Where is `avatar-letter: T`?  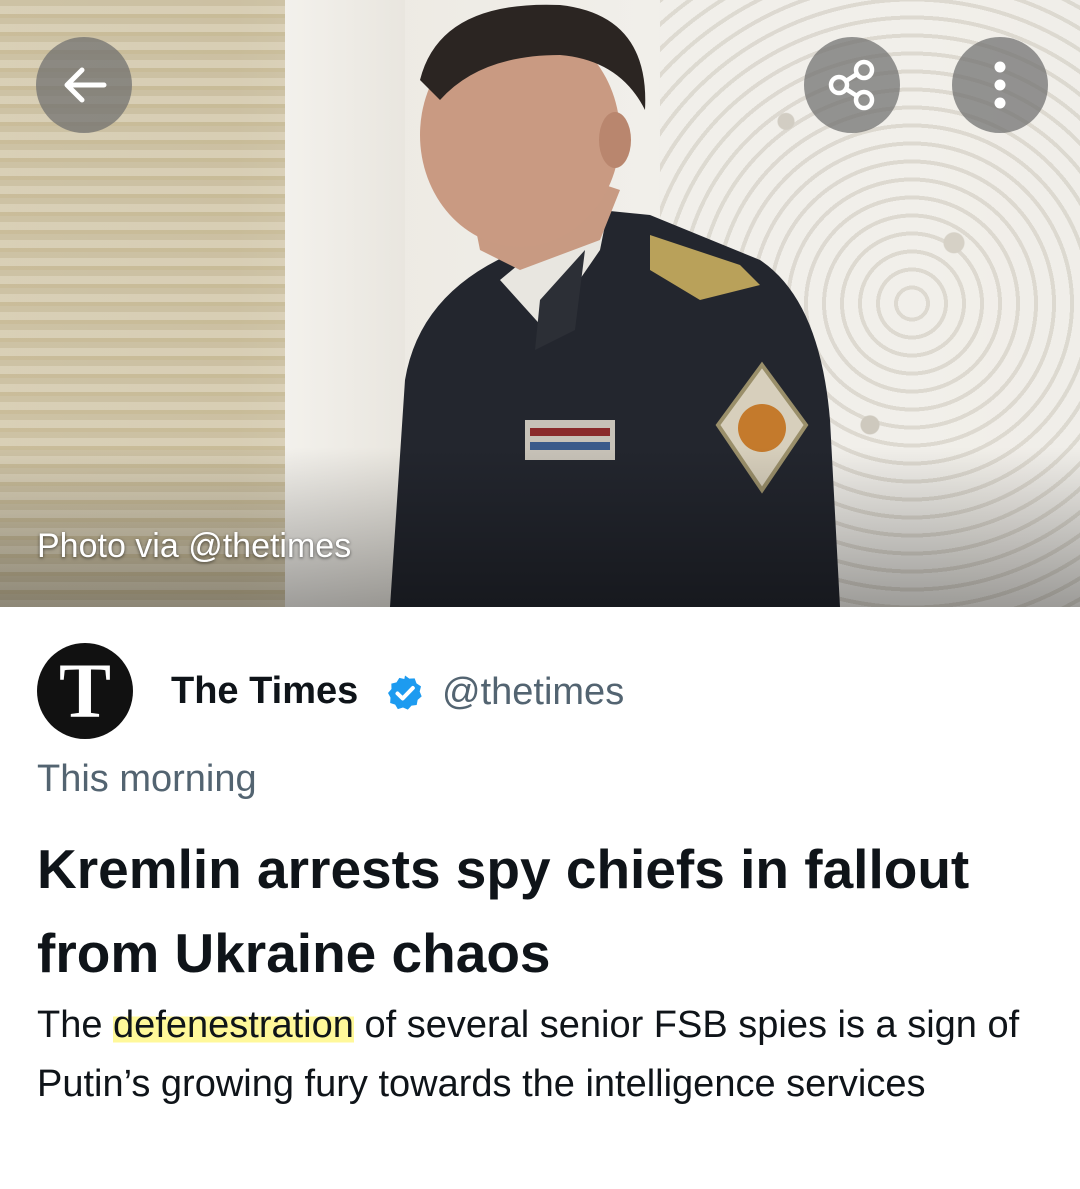
avatar-letter: T is located at coordinates (85, 690).